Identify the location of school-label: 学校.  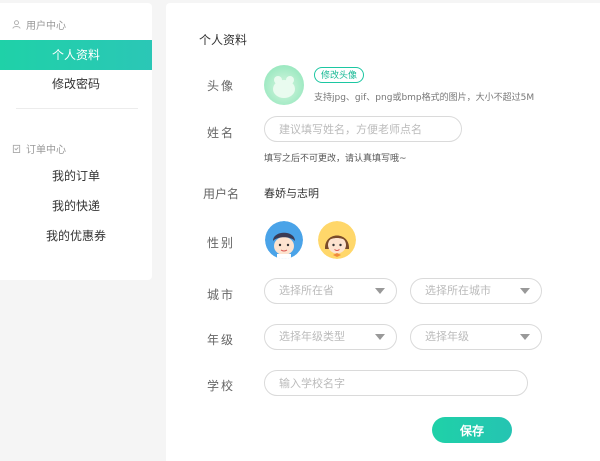
(220, 386).